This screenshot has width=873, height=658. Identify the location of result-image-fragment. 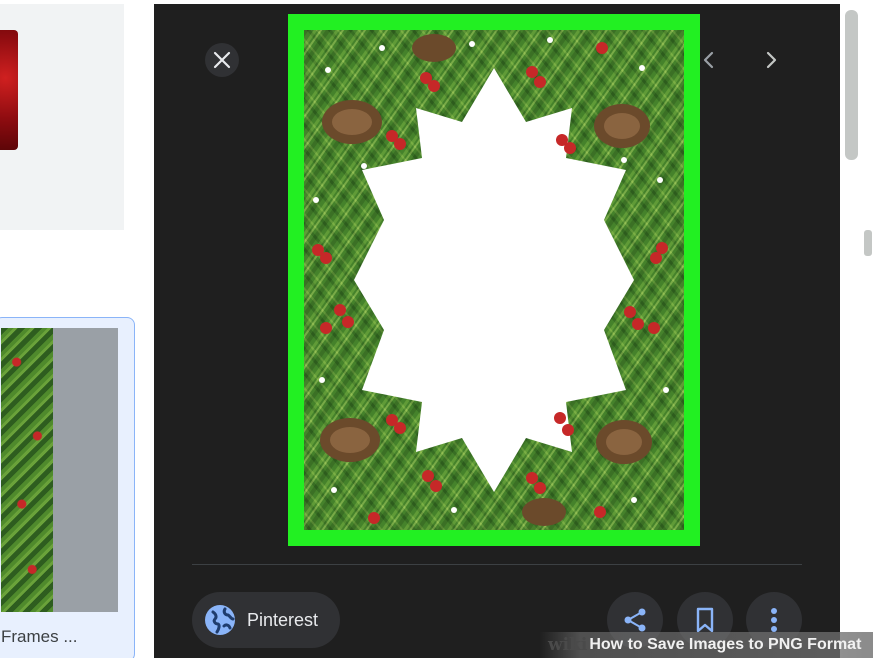
(9, 90).